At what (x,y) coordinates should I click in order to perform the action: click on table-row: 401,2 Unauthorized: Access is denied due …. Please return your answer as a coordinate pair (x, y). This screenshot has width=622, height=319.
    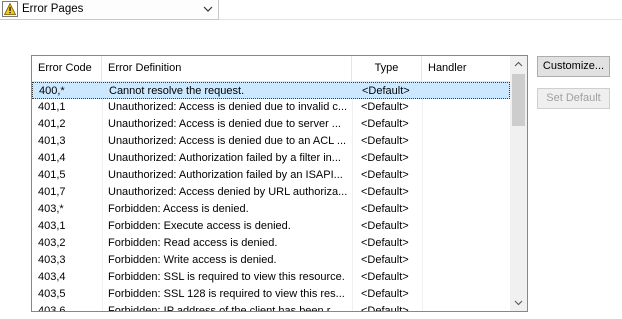
    Looking at the image, I should click on (271, 124).